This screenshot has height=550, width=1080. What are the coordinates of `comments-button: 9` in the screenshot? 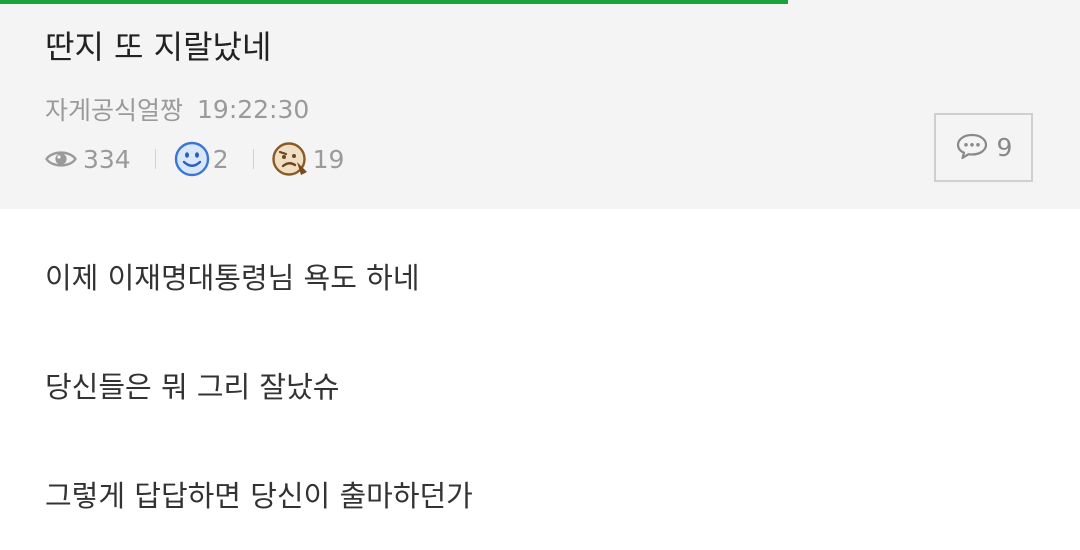 It's located at (983, 147).